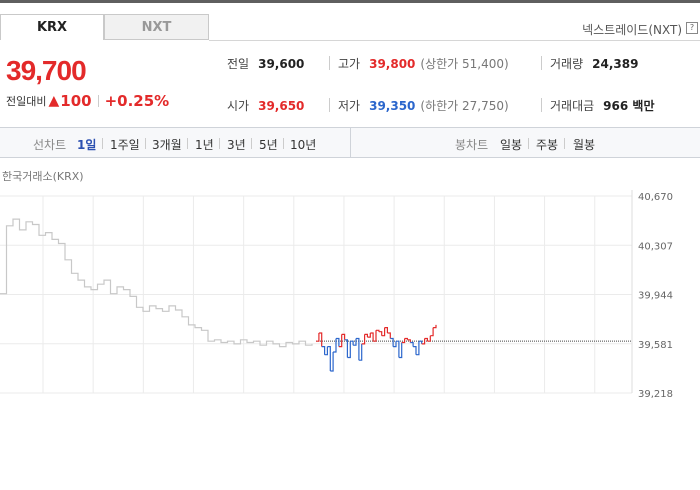 This screenshot has width=700, height=490. What do you see at coordinates (655, 345) in the screenshot?
I see `y-tick-label: 39,581` at bounding box center [655, 345].